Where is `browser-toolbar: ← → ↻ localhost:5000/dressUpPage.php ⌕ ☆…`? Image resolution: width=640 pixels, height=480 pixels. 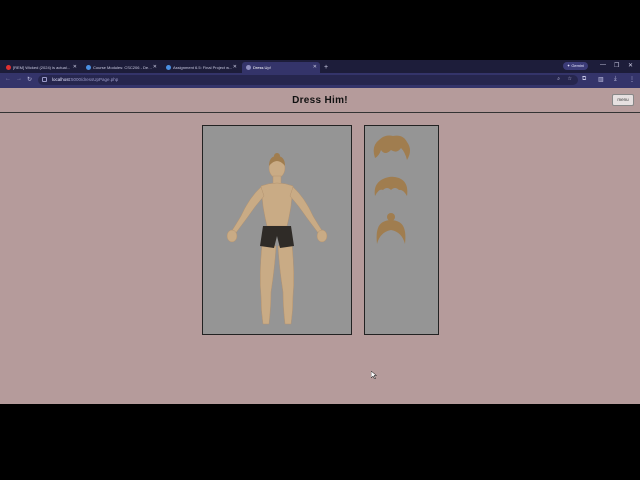
browser-toolbar: ← → ↻ localhost:5000/dressUpPage.php ⌕ ☆… is located at coordinates (320, 80).